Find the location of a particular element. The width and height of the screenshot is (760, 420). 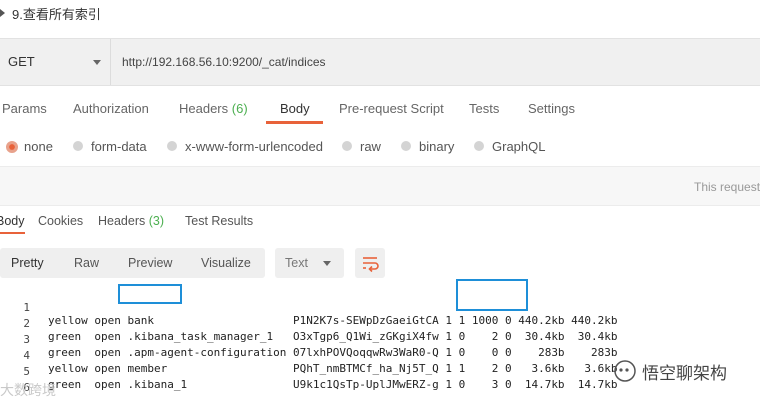

url-input: http://192.168.56.10:9200/_cat/indices is located at coordinates (224, 62).